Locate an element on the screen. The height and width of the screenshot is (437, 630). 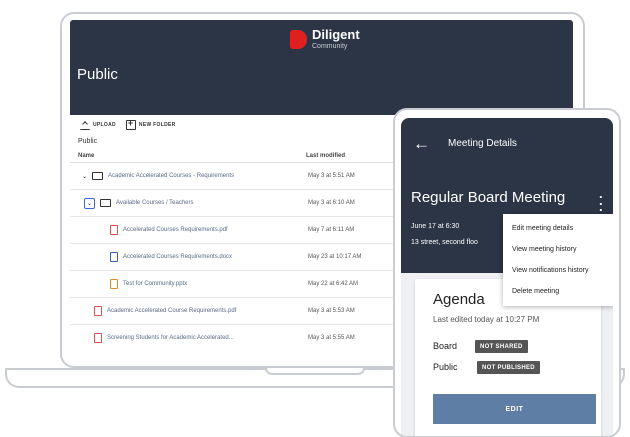
new-folder-label: NEW FOLDER is located at coordinates (157, 125).